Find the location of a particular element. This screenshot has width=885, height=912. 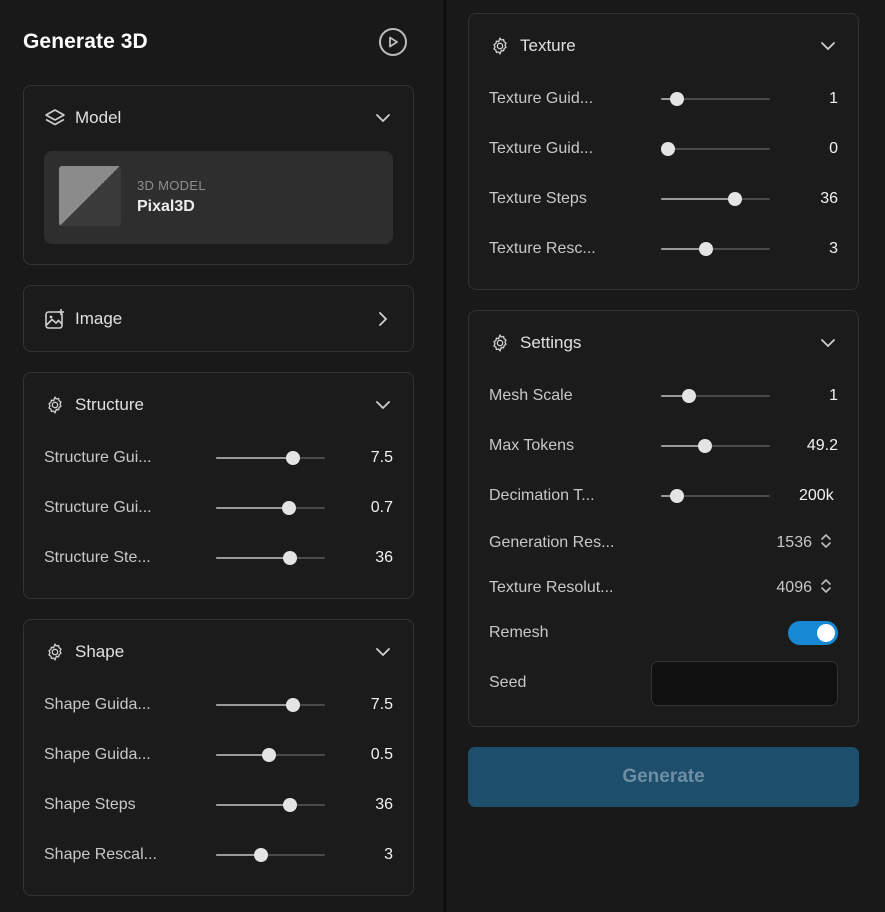

structure-panel-header: Structure is located at coordinates (218, 405).